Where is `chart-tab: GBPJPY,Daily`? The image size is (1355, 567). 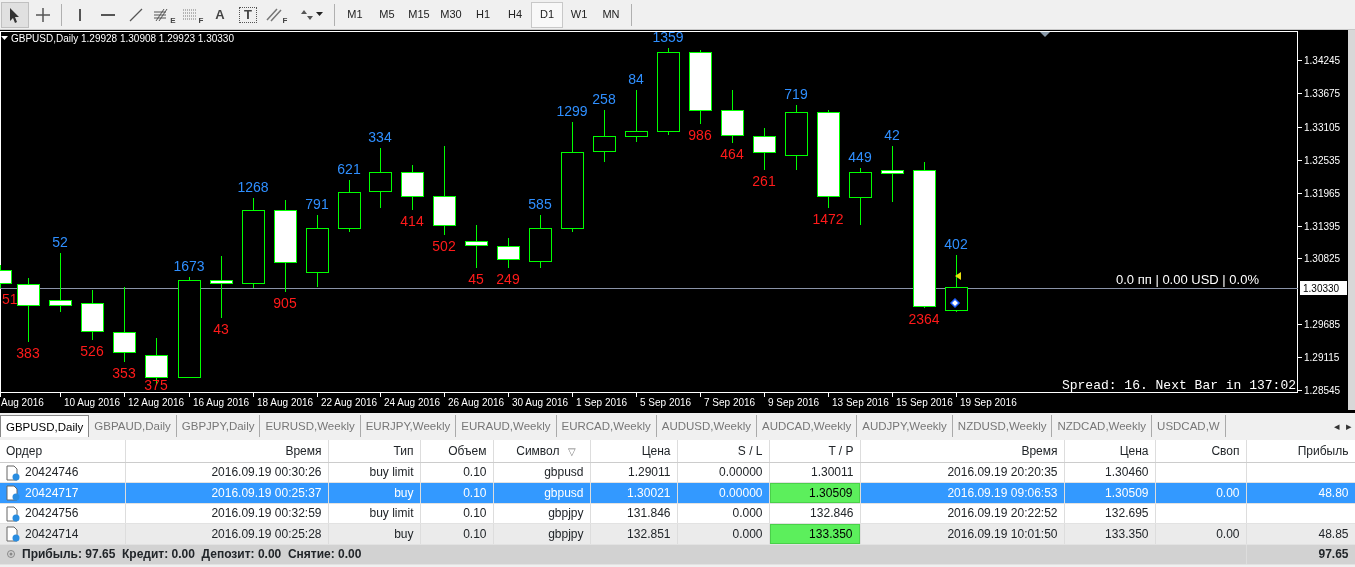
chart-tab: GBPJPY,Daily is located at coordinates (218, 426).